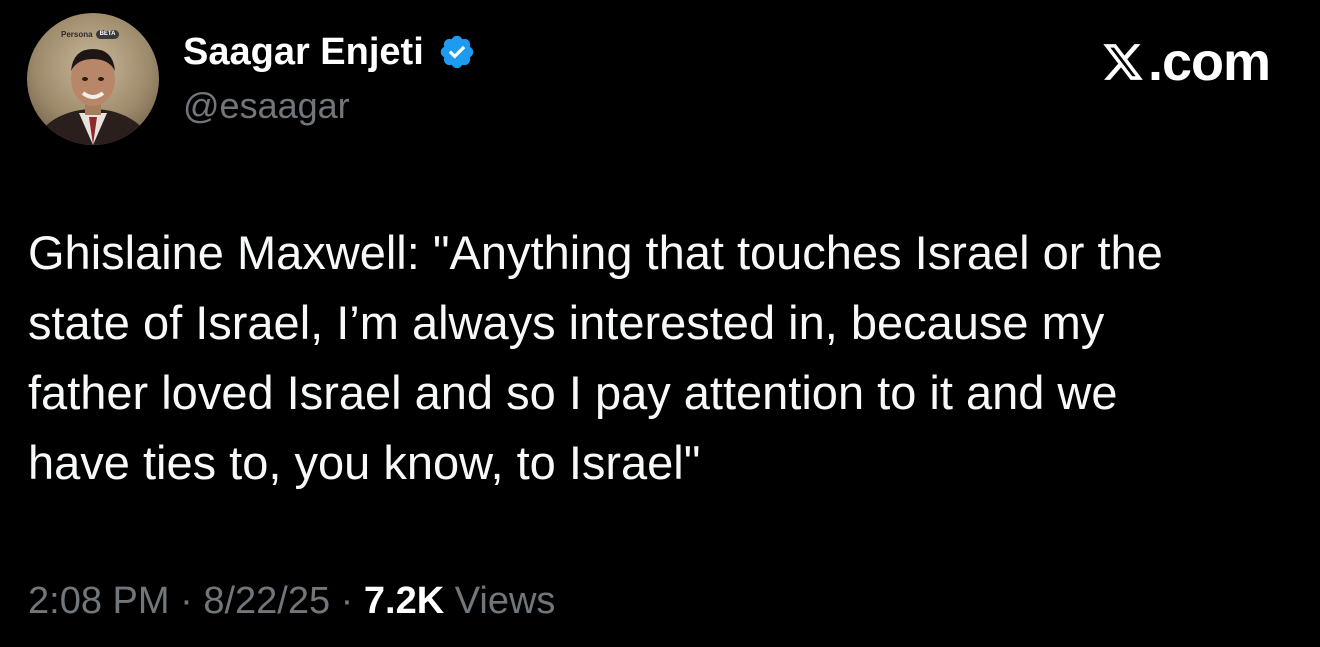 The width and height of the screenshot is (1320, 647). Describe the element at coordinates (107, 34) in the screenshot. I see `avatar-badge-tag: BETA` at that location.